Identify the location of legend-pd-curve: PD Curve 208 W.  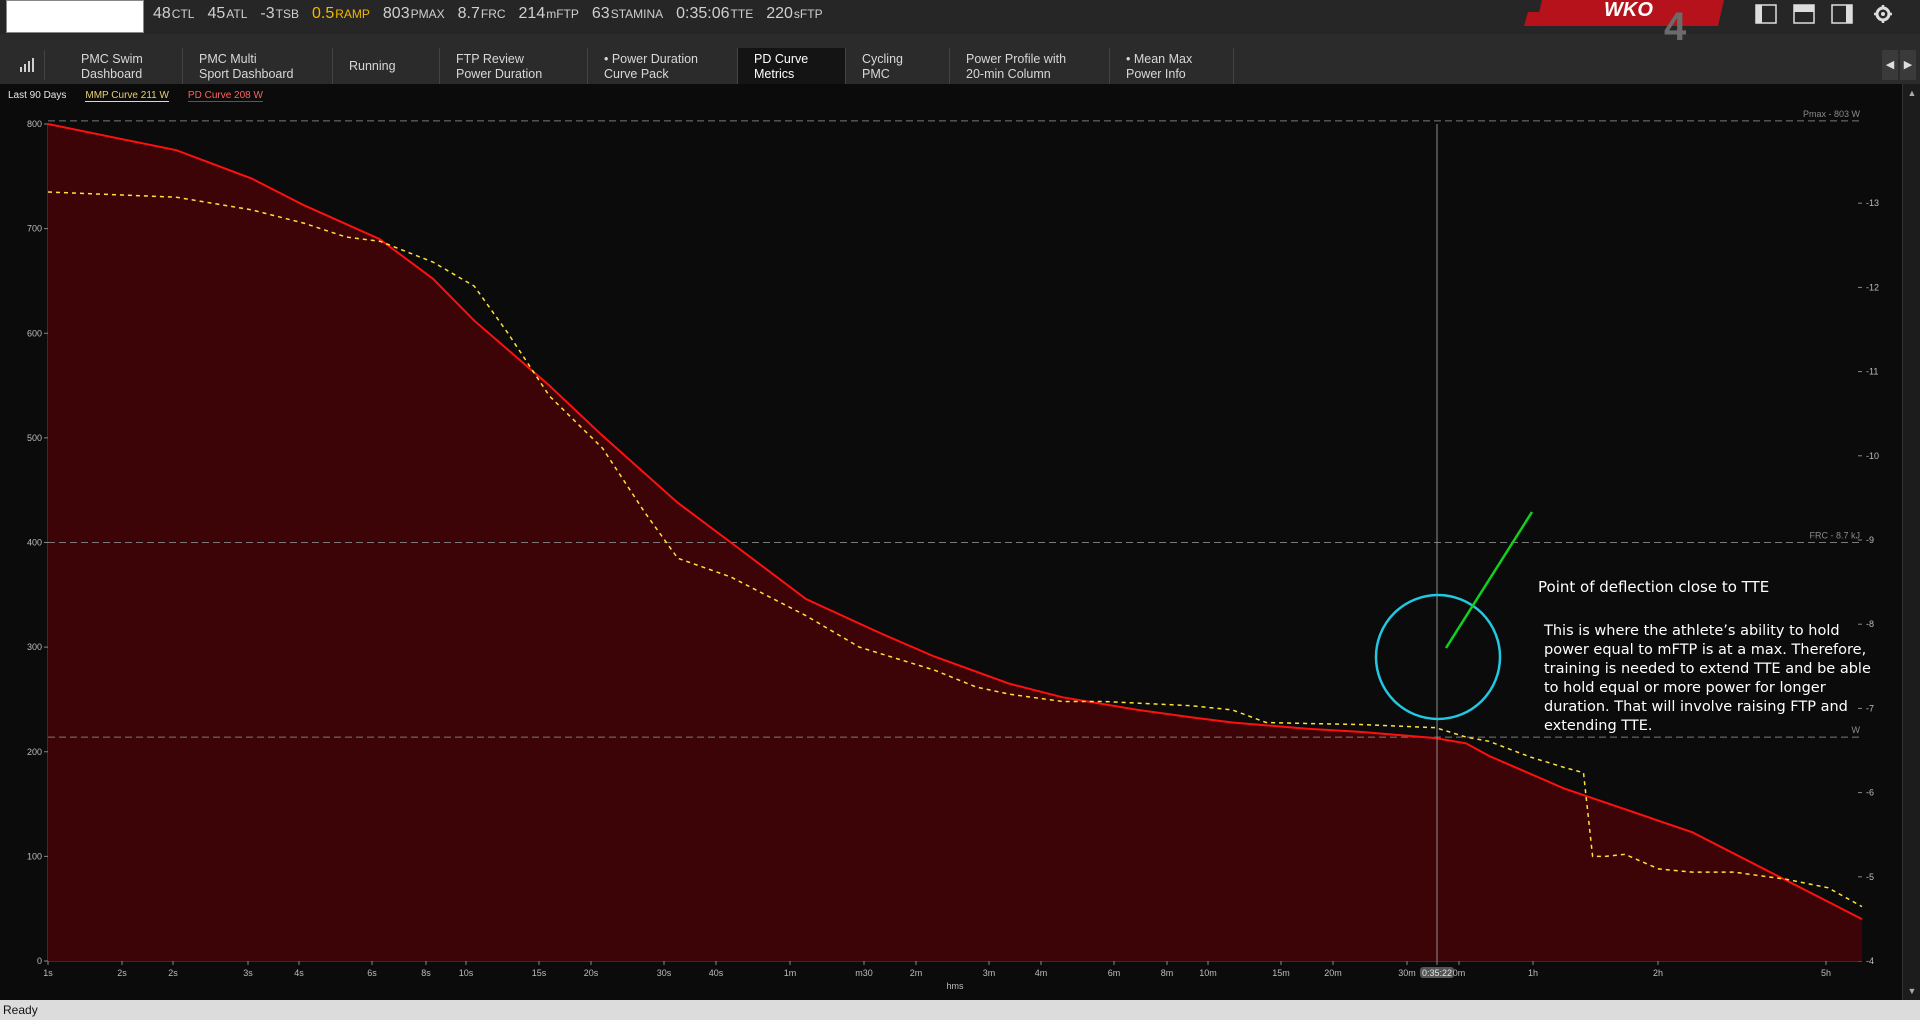
(225, 96).